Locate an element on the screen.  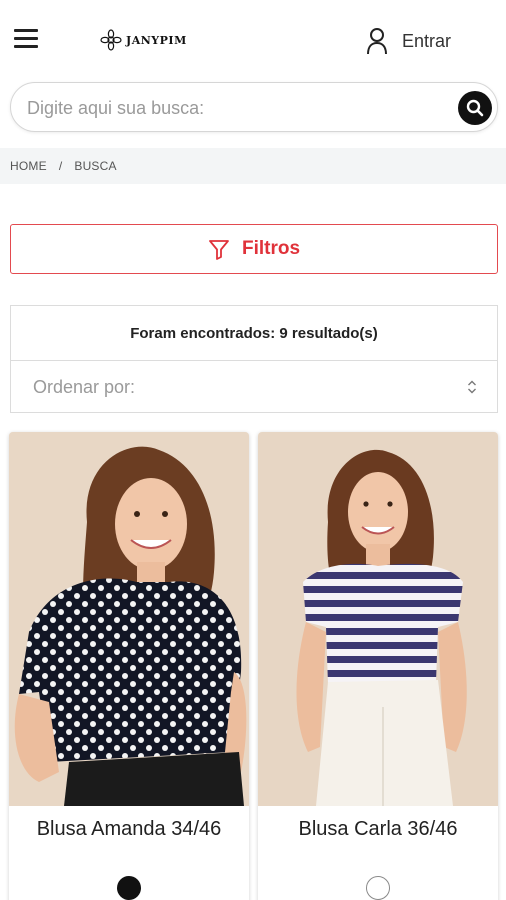
site-header: JANYPIM Entrar is located at coordinates (253, 40).